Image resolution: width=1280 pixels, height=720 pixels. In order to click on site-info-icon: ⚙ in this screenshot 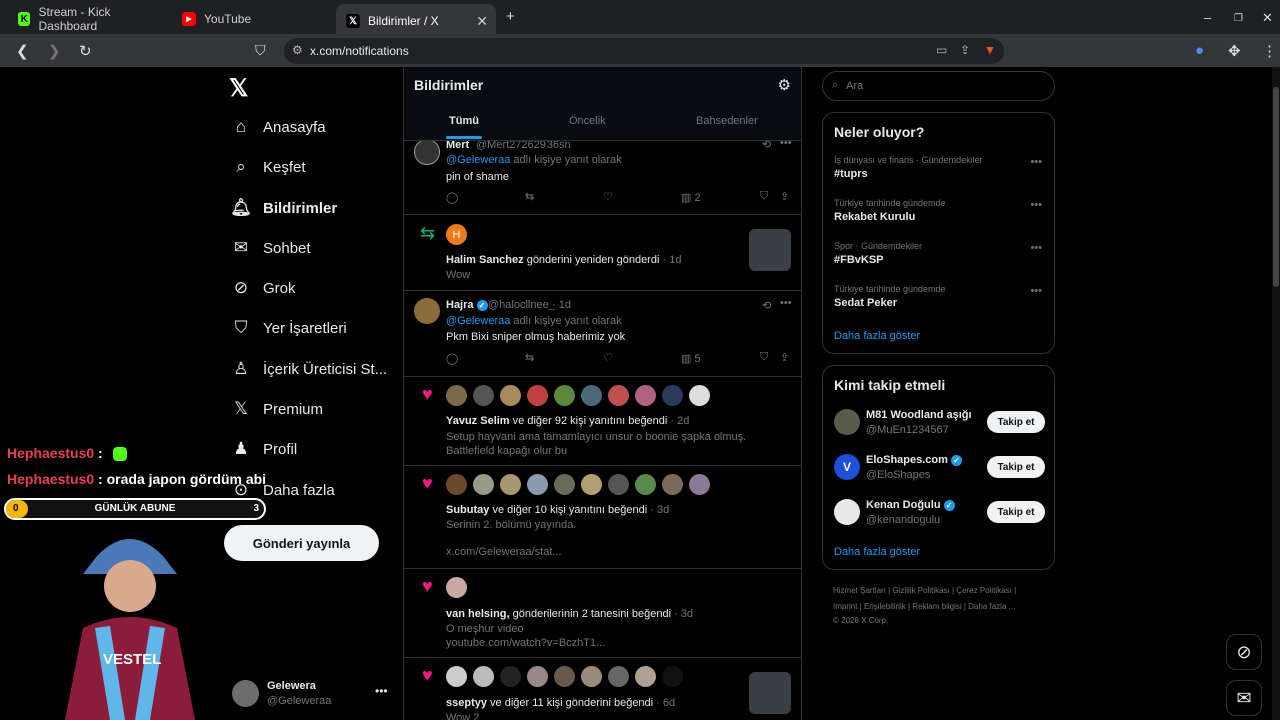, I will do `click(297, 50)`.